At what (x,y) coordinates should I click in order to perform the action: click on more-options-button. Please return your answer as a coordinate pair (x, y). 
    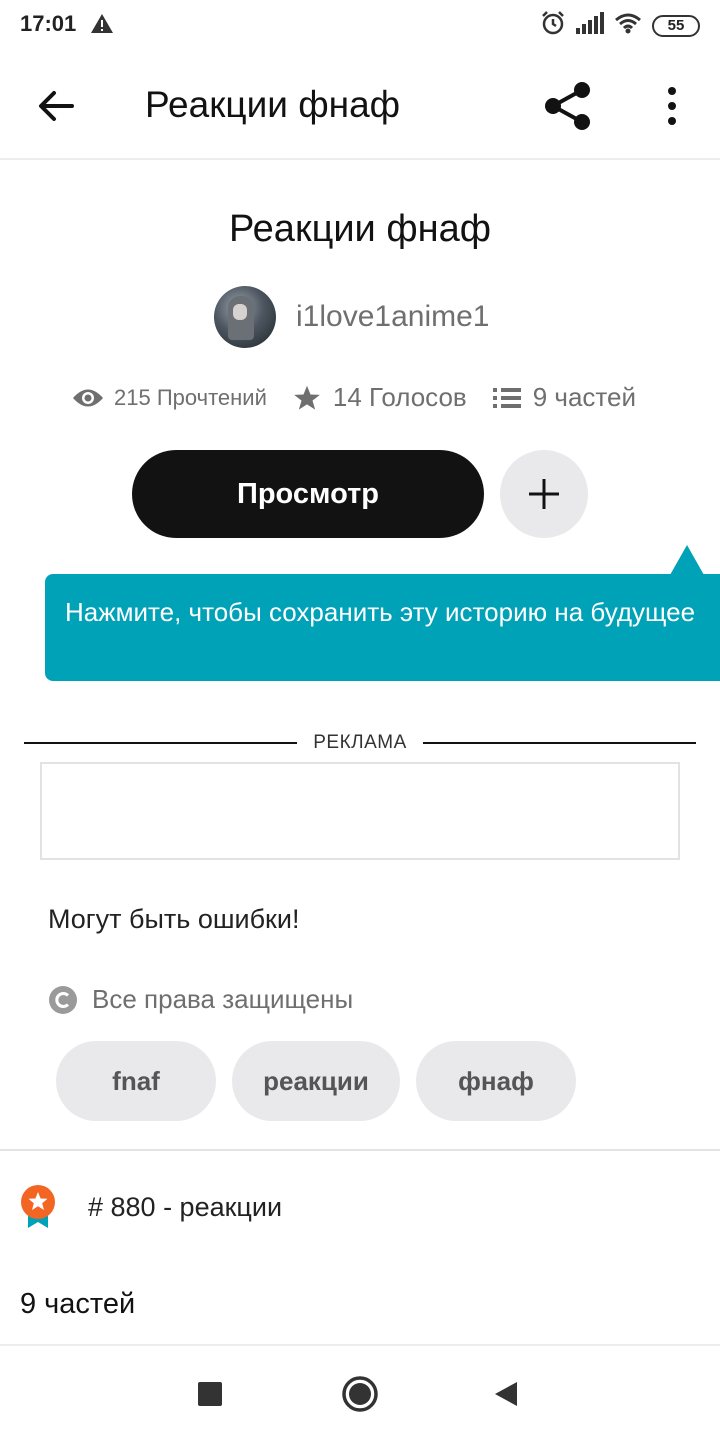
    Looking at the image, I should click on (672, 106).